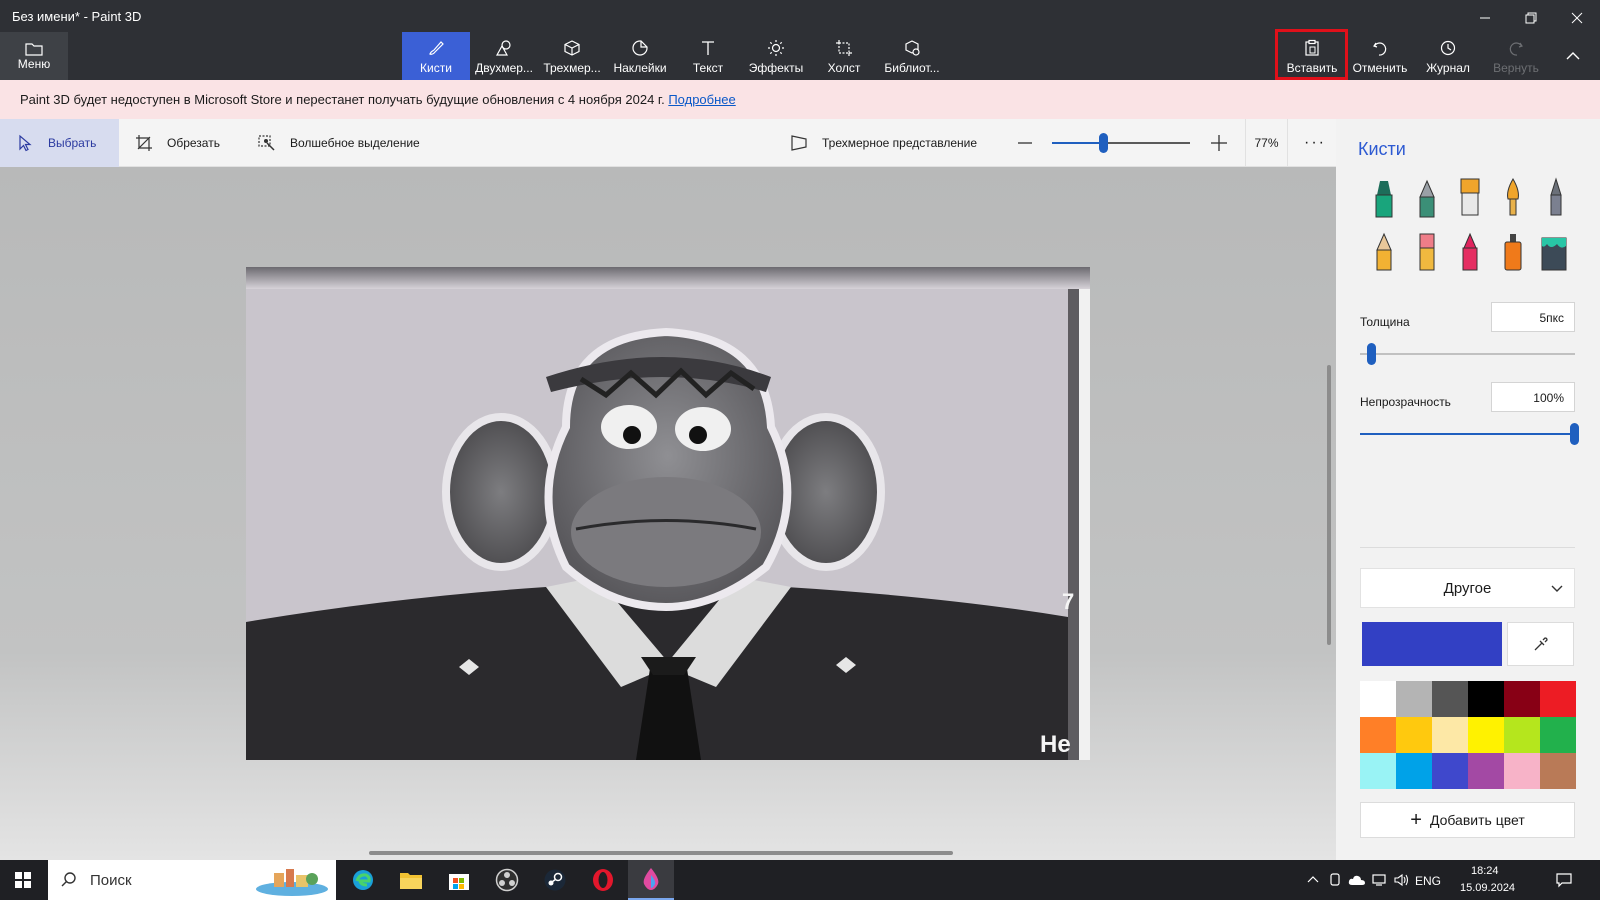 This screenshot has height=900, width=1600. Describe the element at coordinates (1311, 54) in the screenshot. I see `paste-highlight-box` at that location.